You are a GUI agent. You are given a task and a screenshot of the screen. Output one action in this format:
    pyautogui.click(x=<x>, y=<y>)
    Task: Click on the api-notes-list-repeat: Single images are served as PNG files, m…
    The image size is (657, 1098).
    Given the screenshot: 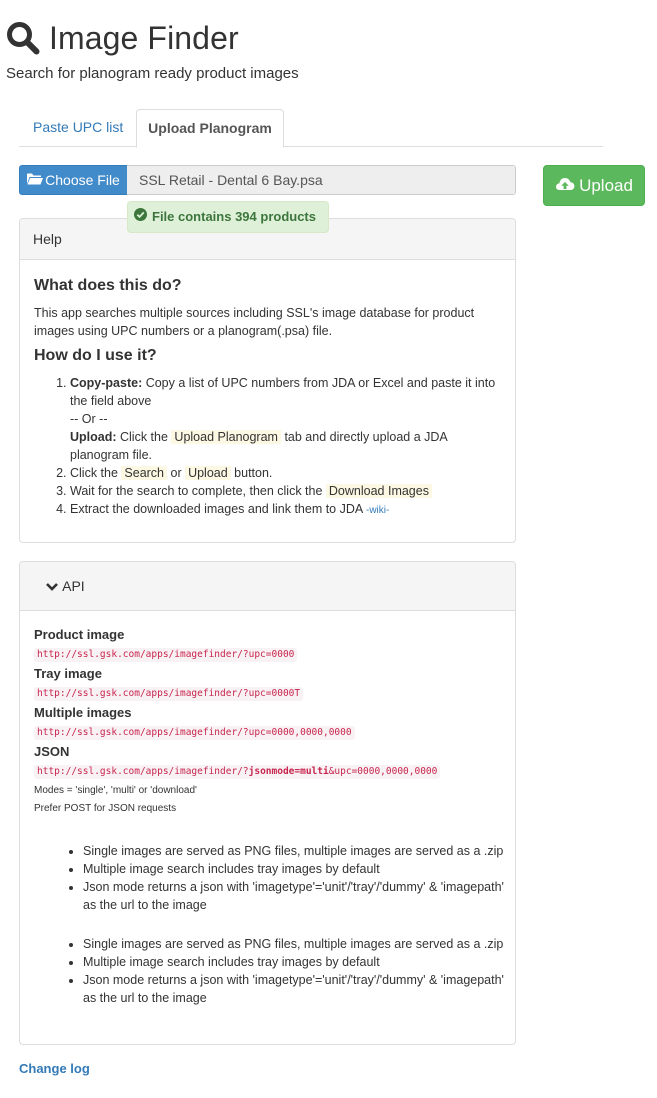 What is the action you would take?
    pyautogui.click(x=269, y=971)
    